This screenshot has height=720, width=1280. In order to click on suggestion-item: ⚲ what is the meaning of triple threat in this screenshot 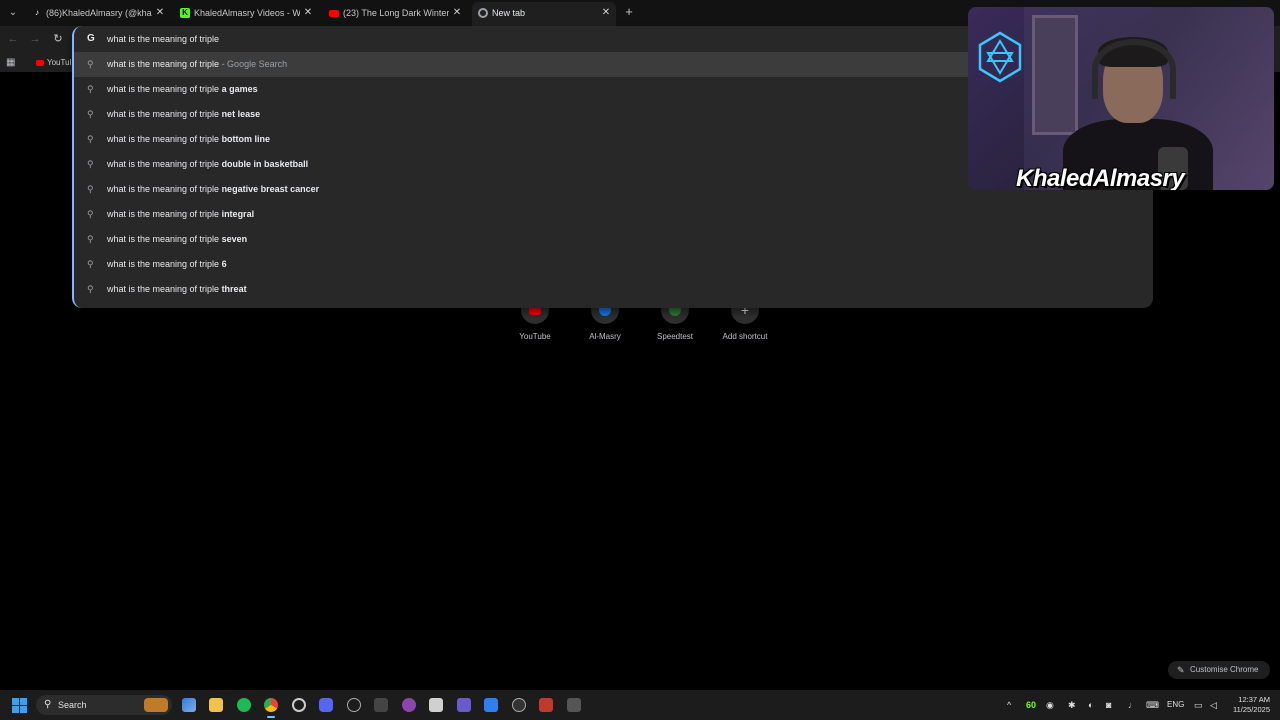, I will do `click(613, 289)`.